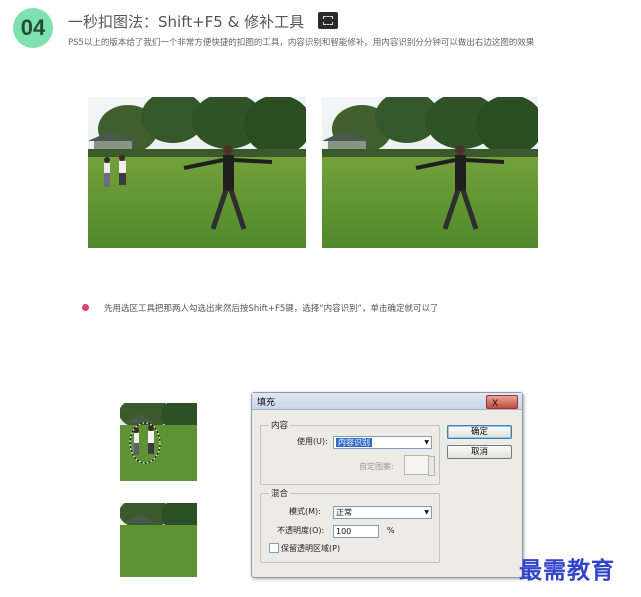 The height and width of the screenshot is (597, 641). Describe the element at coordinates (479, 452) in the screenshot. I see `cancel-button: 取消` at that location.